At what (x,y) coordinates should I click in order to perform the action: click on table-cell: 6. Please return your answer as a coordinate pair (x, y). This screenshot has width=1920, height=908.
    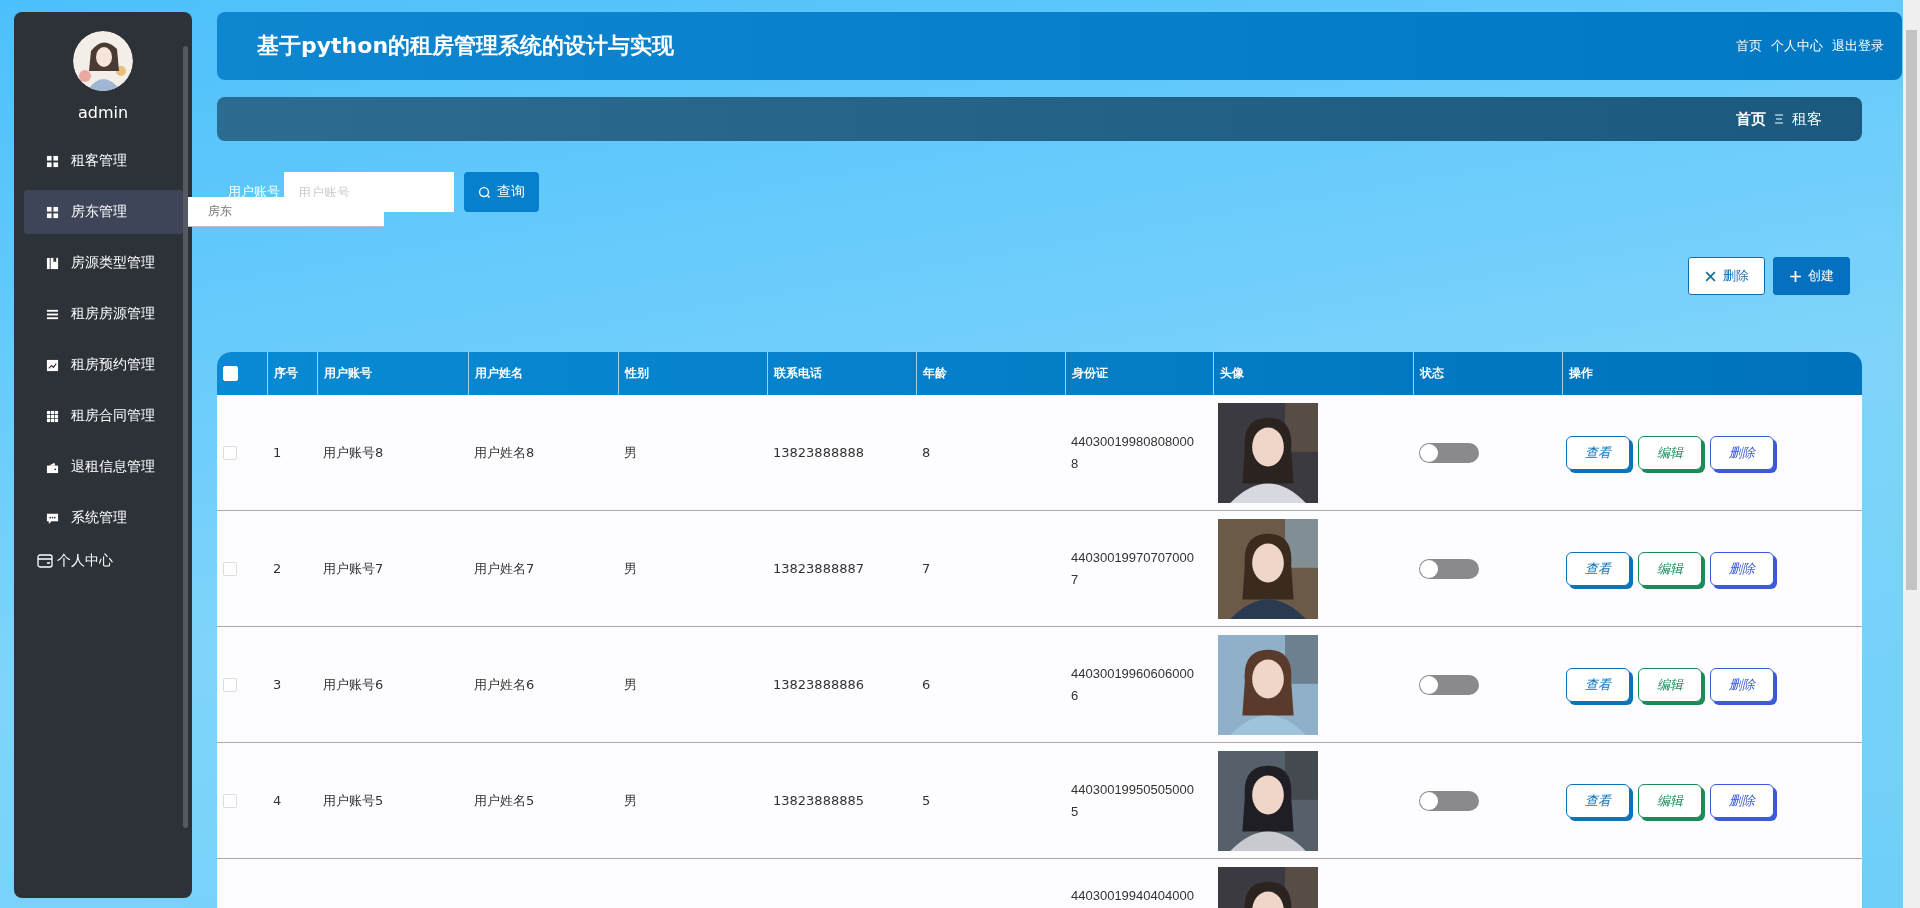
    Looking at the image, I should click on (926, 684).